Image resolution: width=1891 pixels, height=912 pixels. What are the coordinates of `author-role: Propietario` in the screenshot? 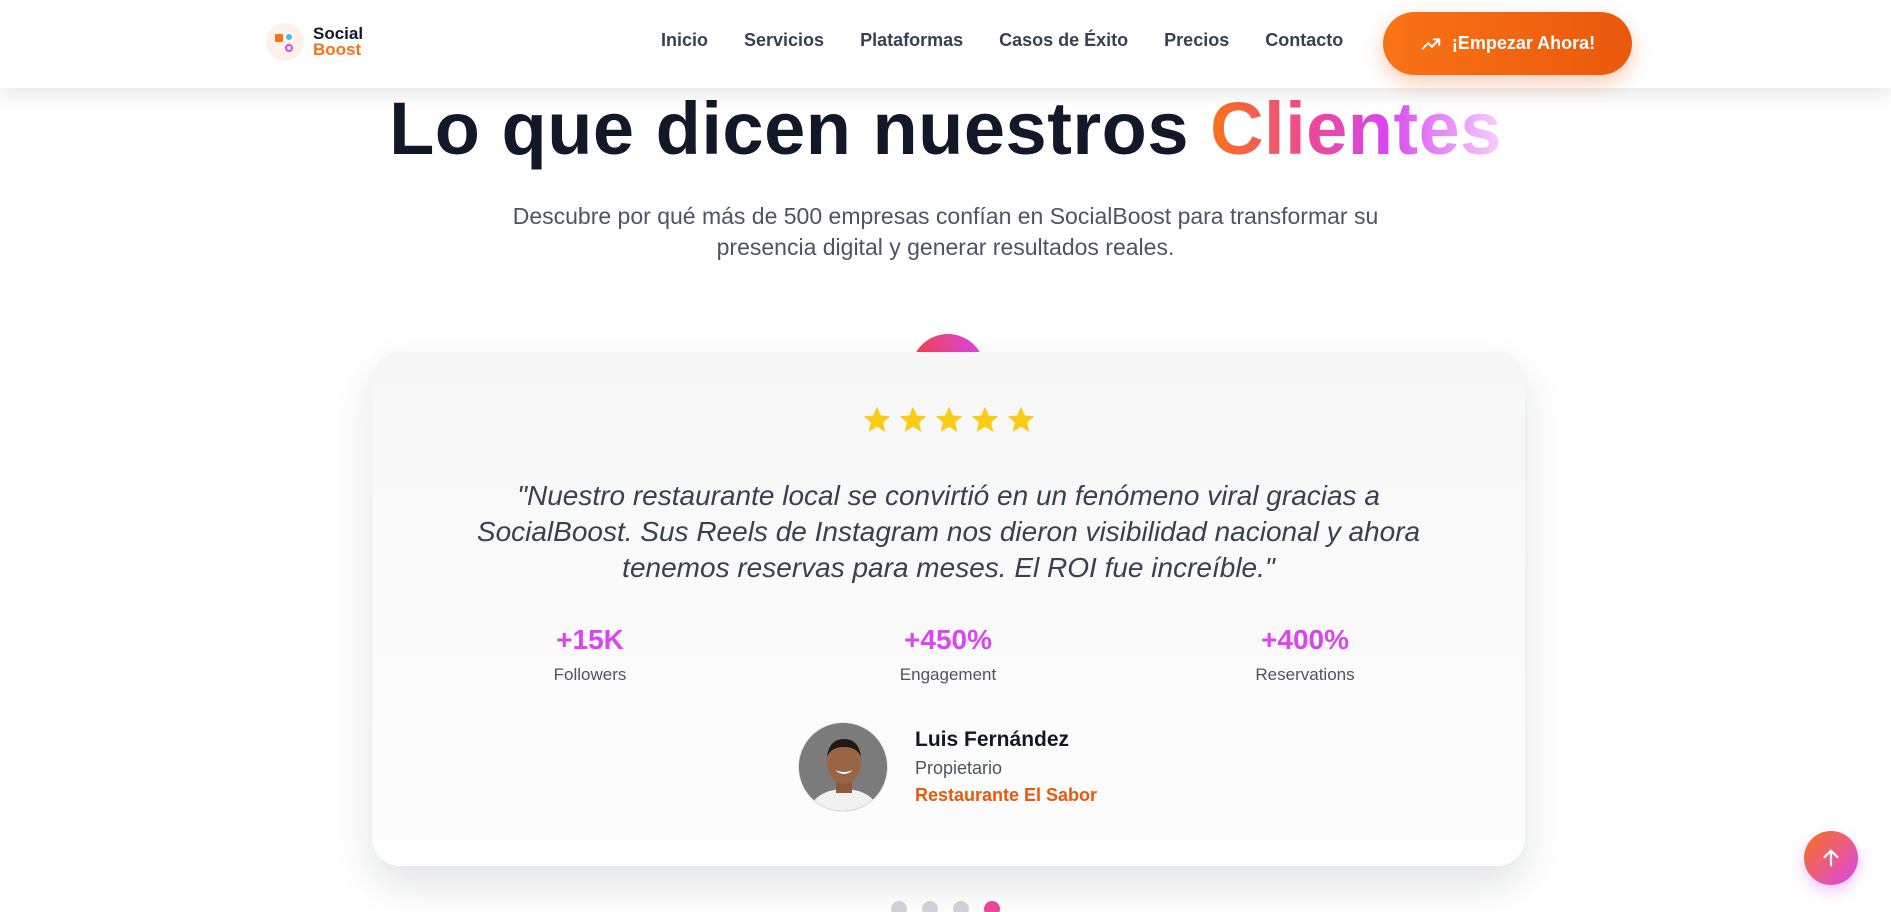 It's located at (959, 768).